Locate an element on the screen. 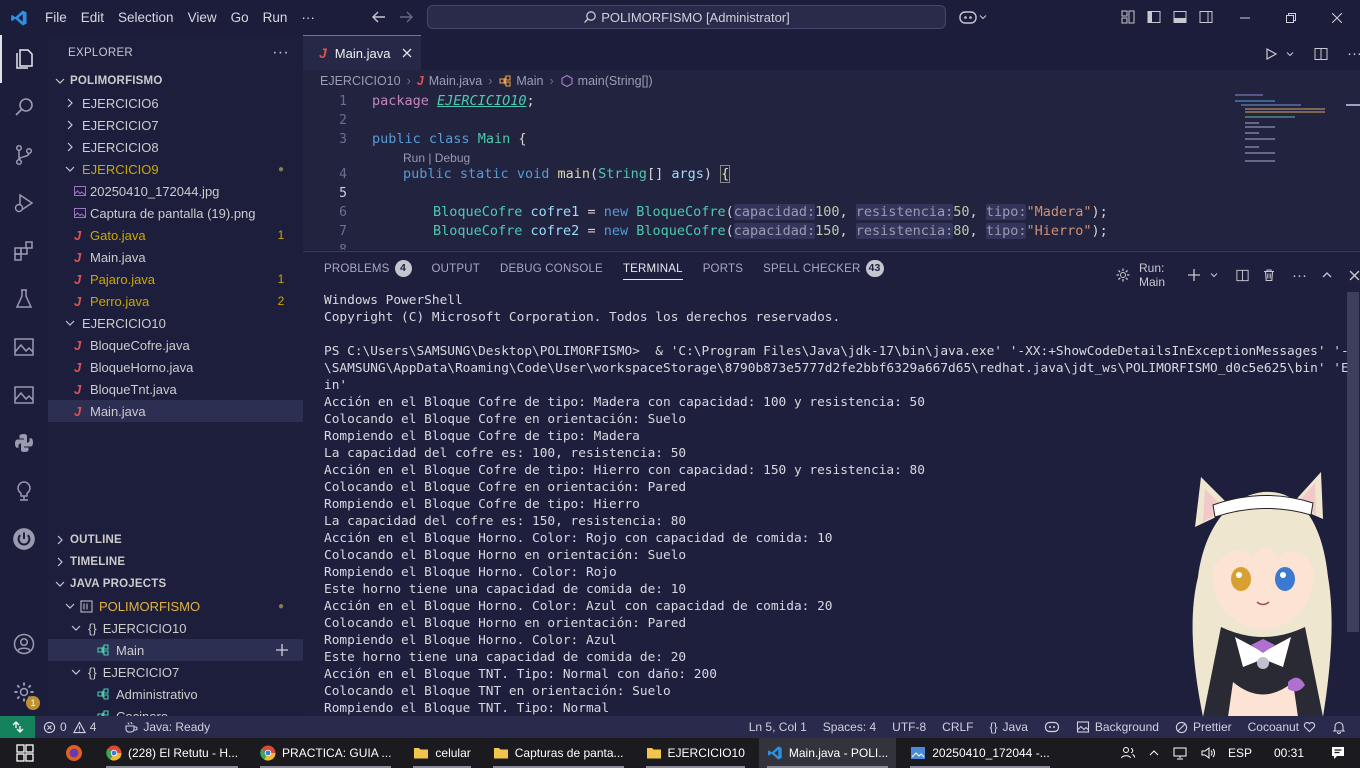 The width and height of the screenshot is (1360, 768). network-icon is located at coordinates (1180, 753).